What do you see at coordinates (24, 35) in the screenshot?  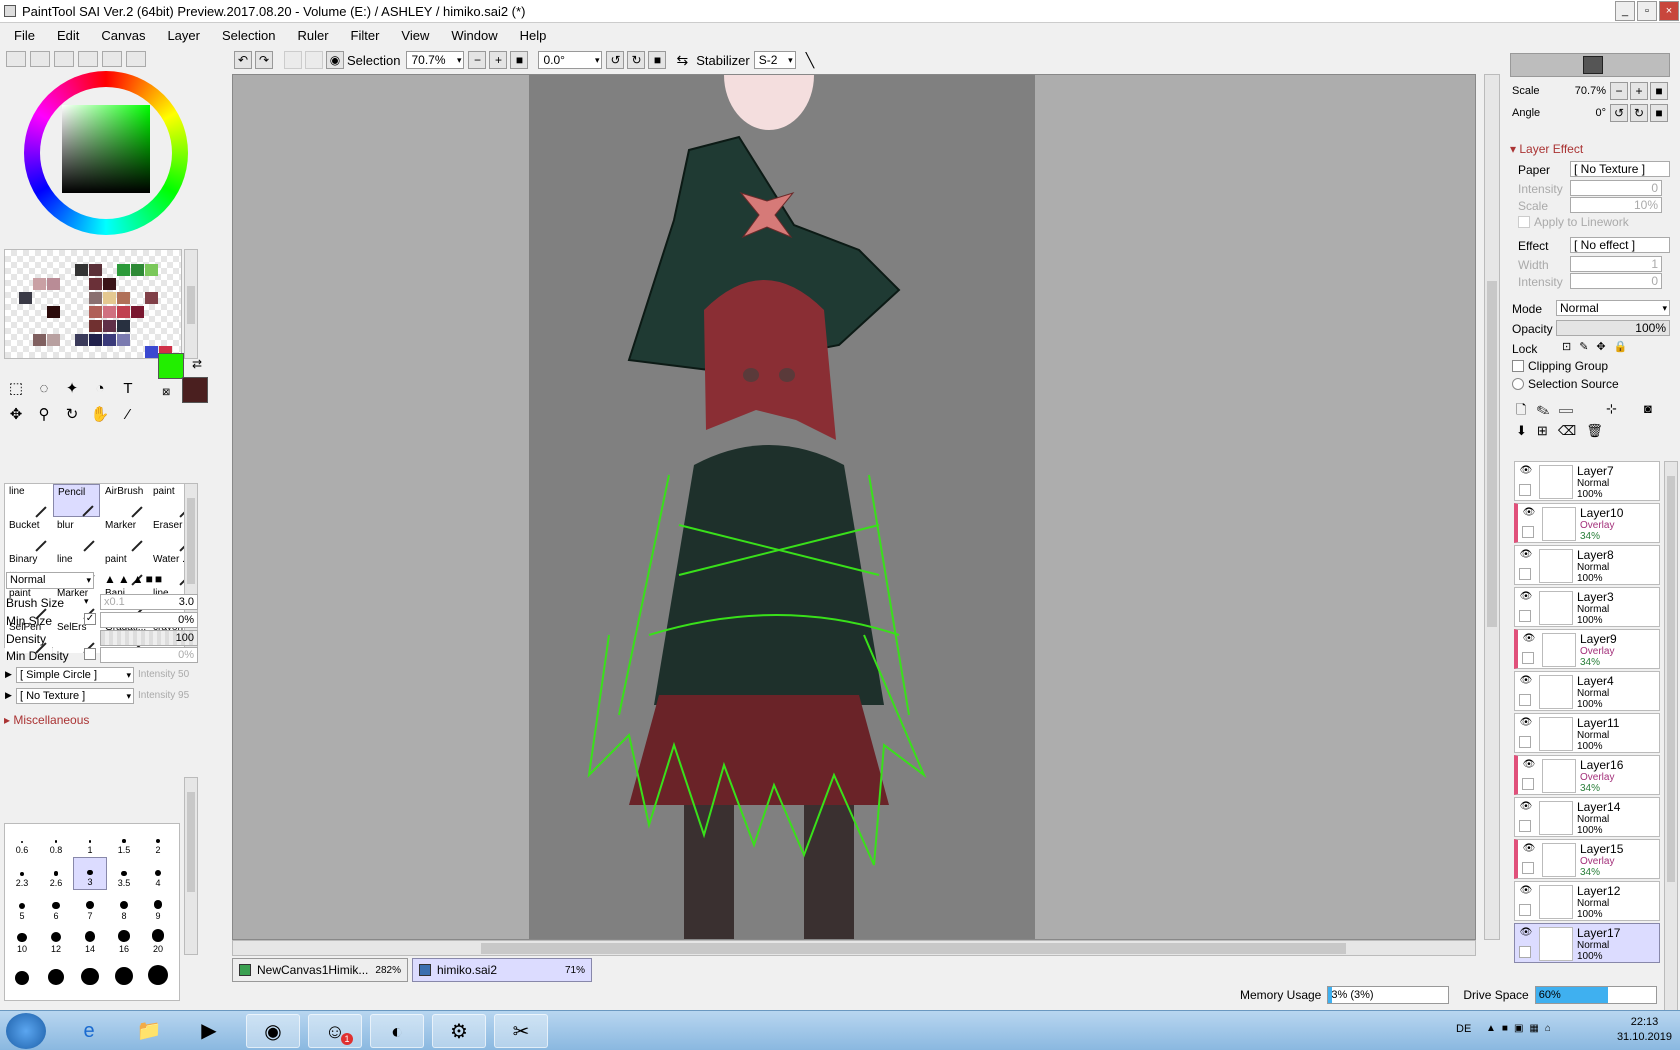 I see `menu-file: File` at bounding box center [24, 35].